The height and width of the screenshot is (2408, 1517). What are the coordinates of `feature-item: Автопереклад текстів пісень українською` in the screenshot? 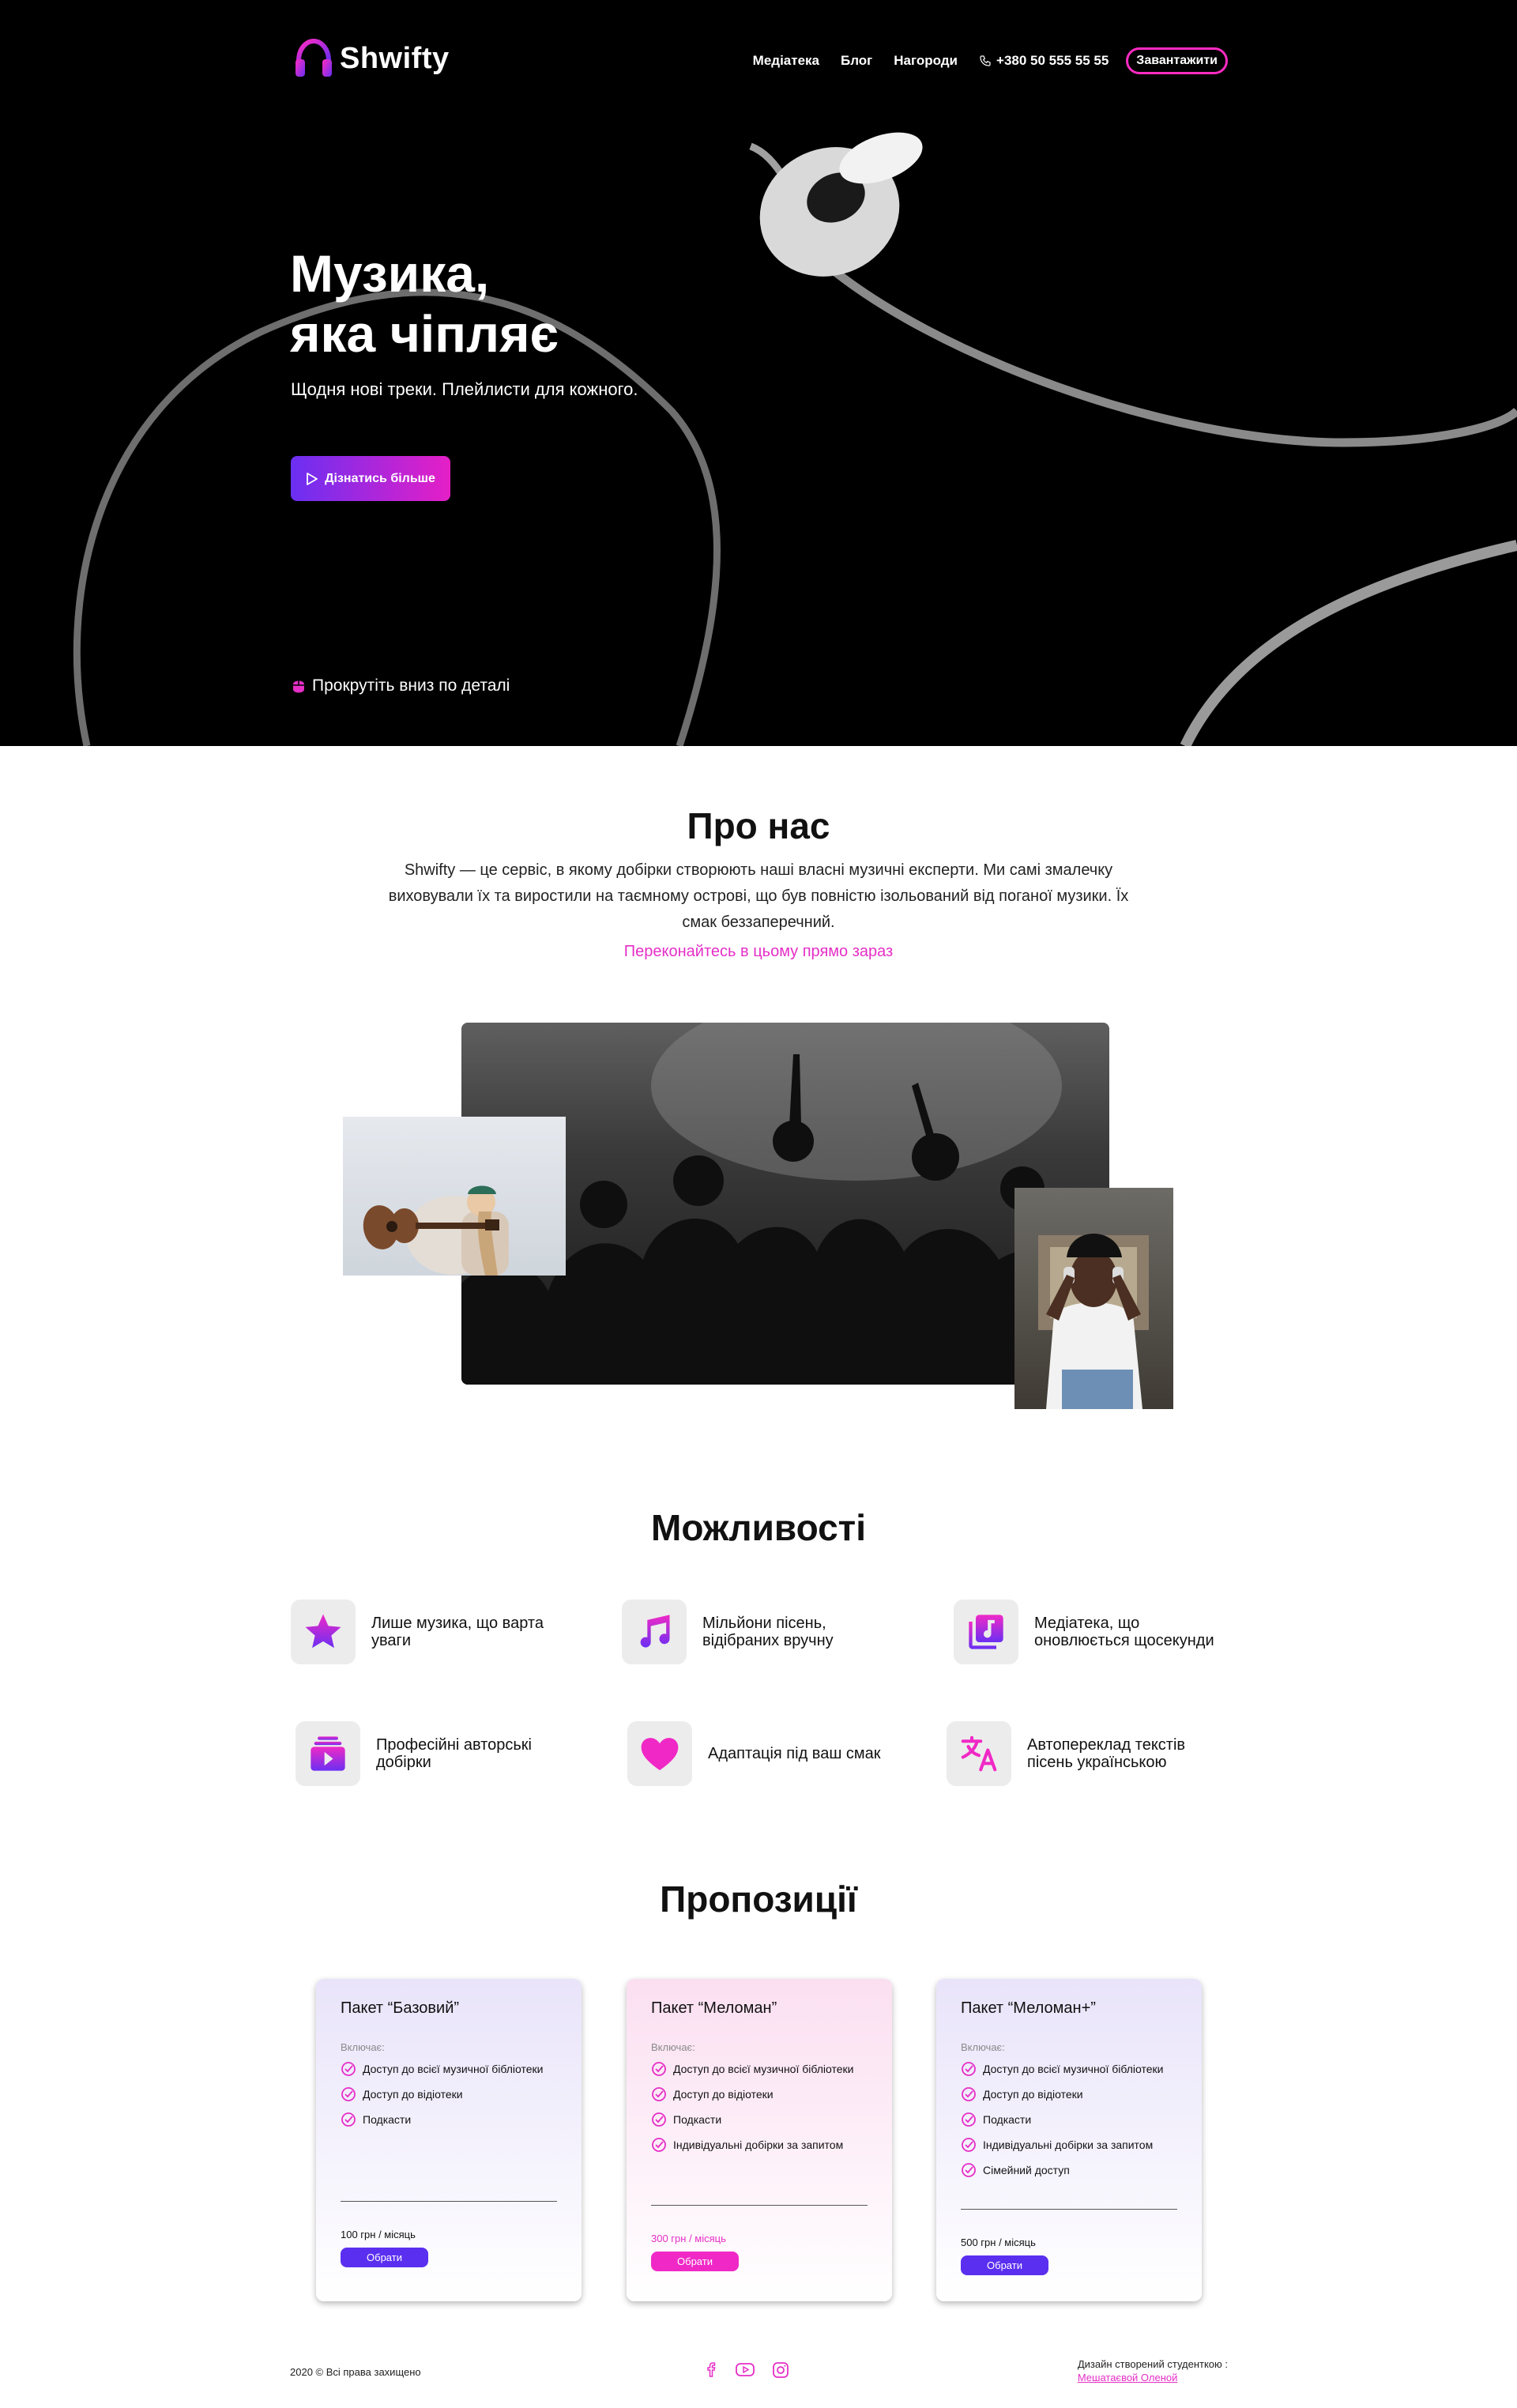 It's located at (1097, 1754).